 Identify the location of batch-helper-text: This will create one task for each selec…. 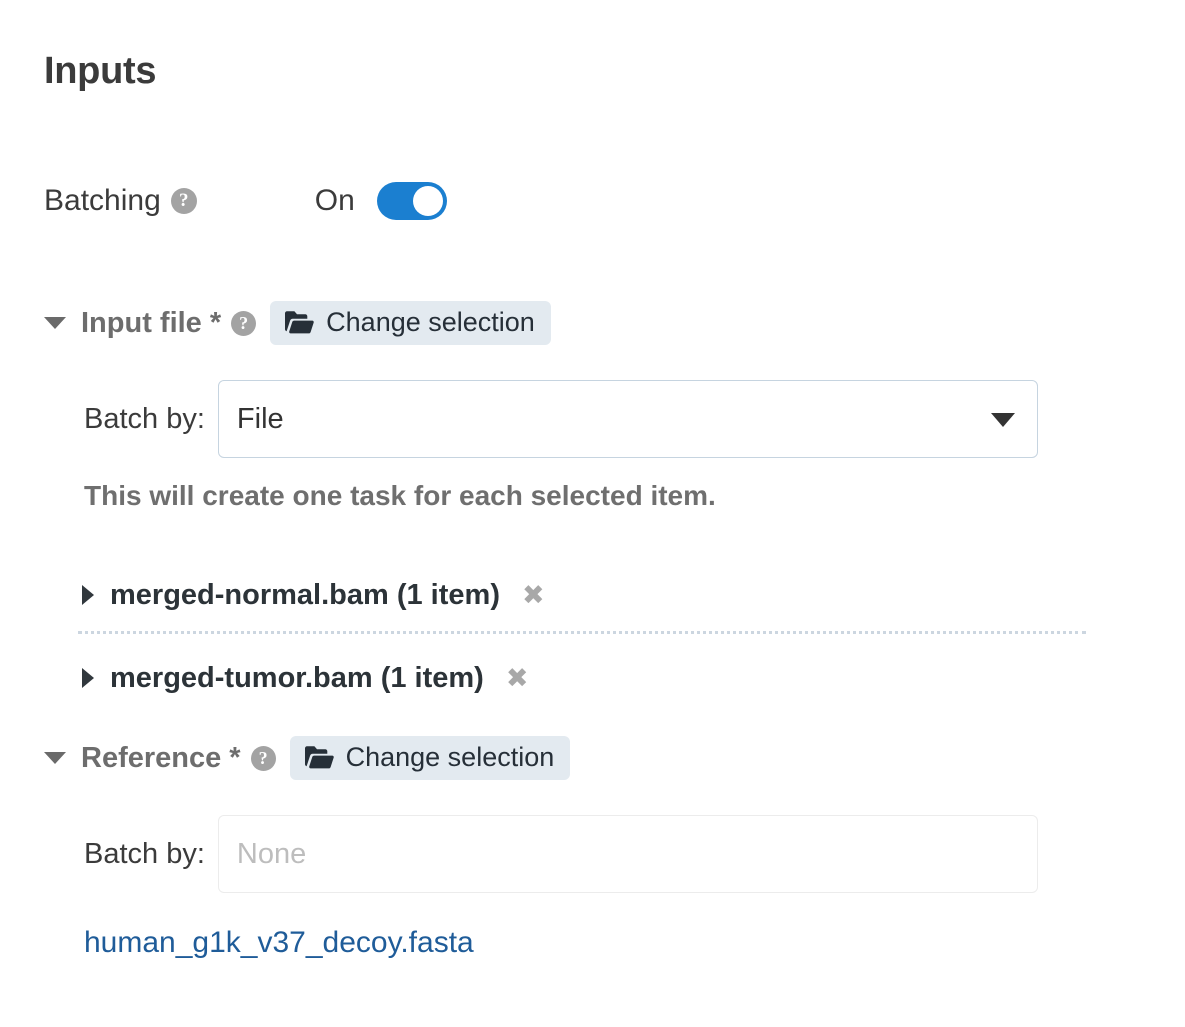
(400, 495).